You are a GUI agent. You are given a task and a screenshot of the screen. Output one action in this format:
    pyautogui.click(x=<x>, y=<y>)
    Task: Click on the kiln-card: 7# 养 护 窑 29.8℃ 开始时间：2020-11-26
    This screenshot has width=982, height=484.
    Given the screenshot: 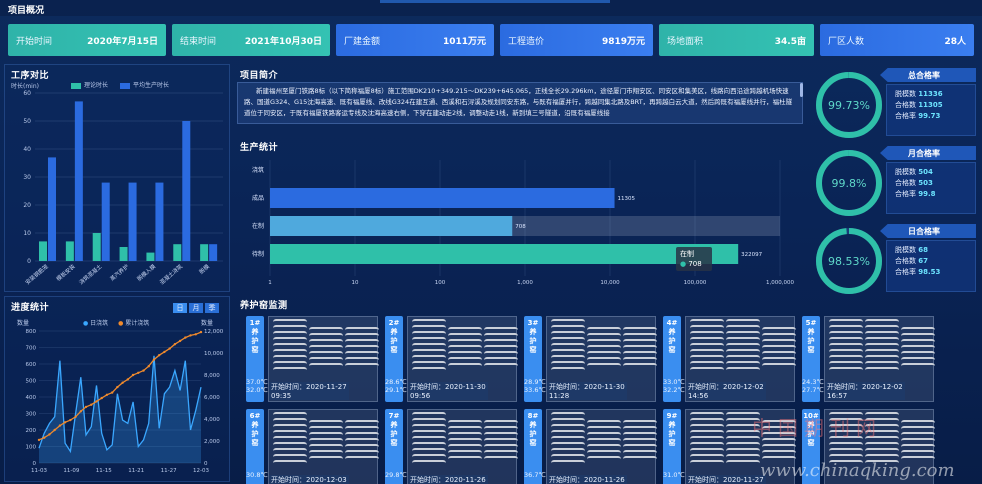 What is the action you would take?
    pyautogui.click(x=451, y=446)
    